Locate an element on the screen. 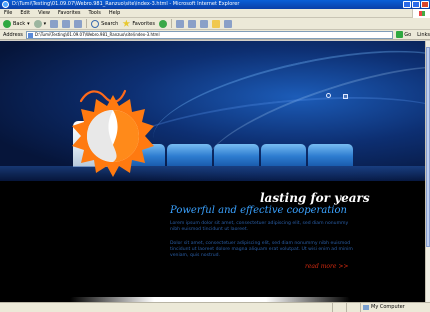 This screenshot has width=430, height=312. go-label: Go is located at coordinates (408, 34).